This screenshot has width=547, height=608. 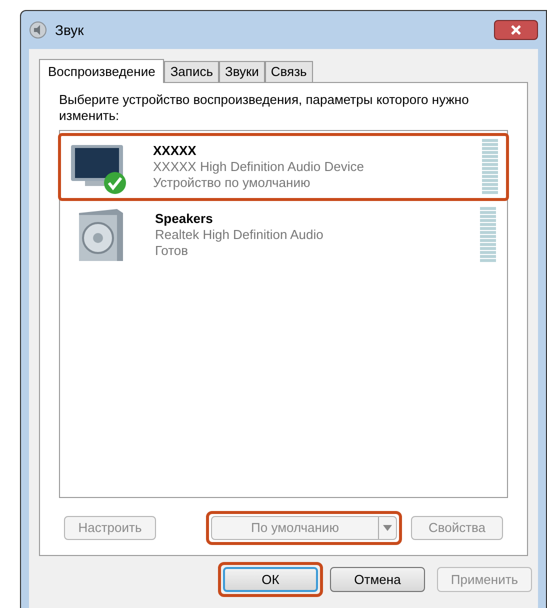 What do you see at coordinates (239, 235) in the screenshot?
I see `device-description: Realtek High Definition Audio` at bounding box center [239, 235].